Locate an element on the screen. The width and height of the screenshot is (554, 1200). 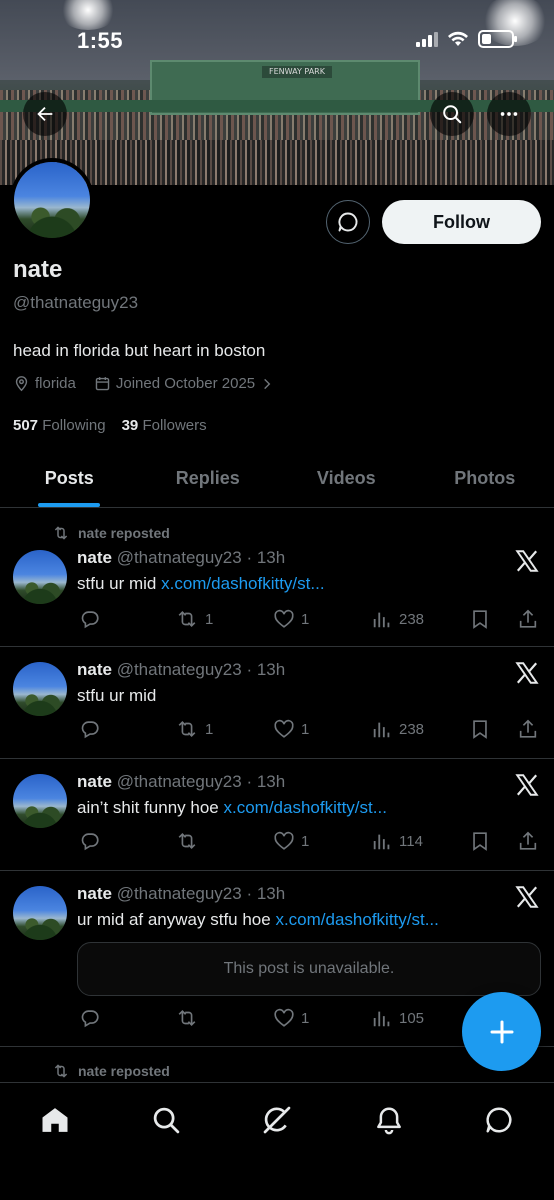
tab-posts: Posts is located at coordinates (69, 478).